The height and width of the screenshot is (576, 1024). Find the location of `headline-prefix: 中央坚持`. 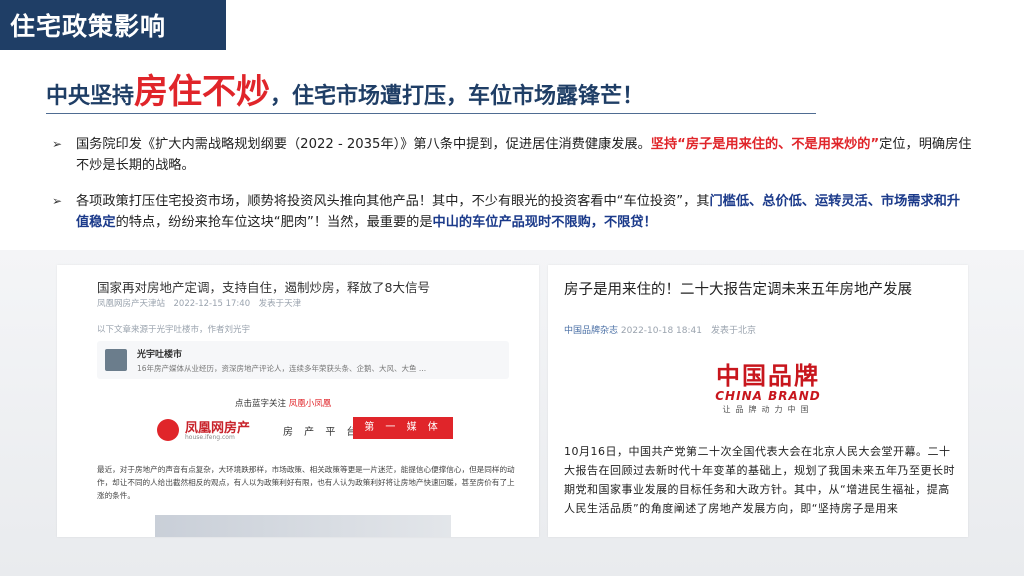

headline-prefix: 中央坚持 is located at coordinates (90, 96).